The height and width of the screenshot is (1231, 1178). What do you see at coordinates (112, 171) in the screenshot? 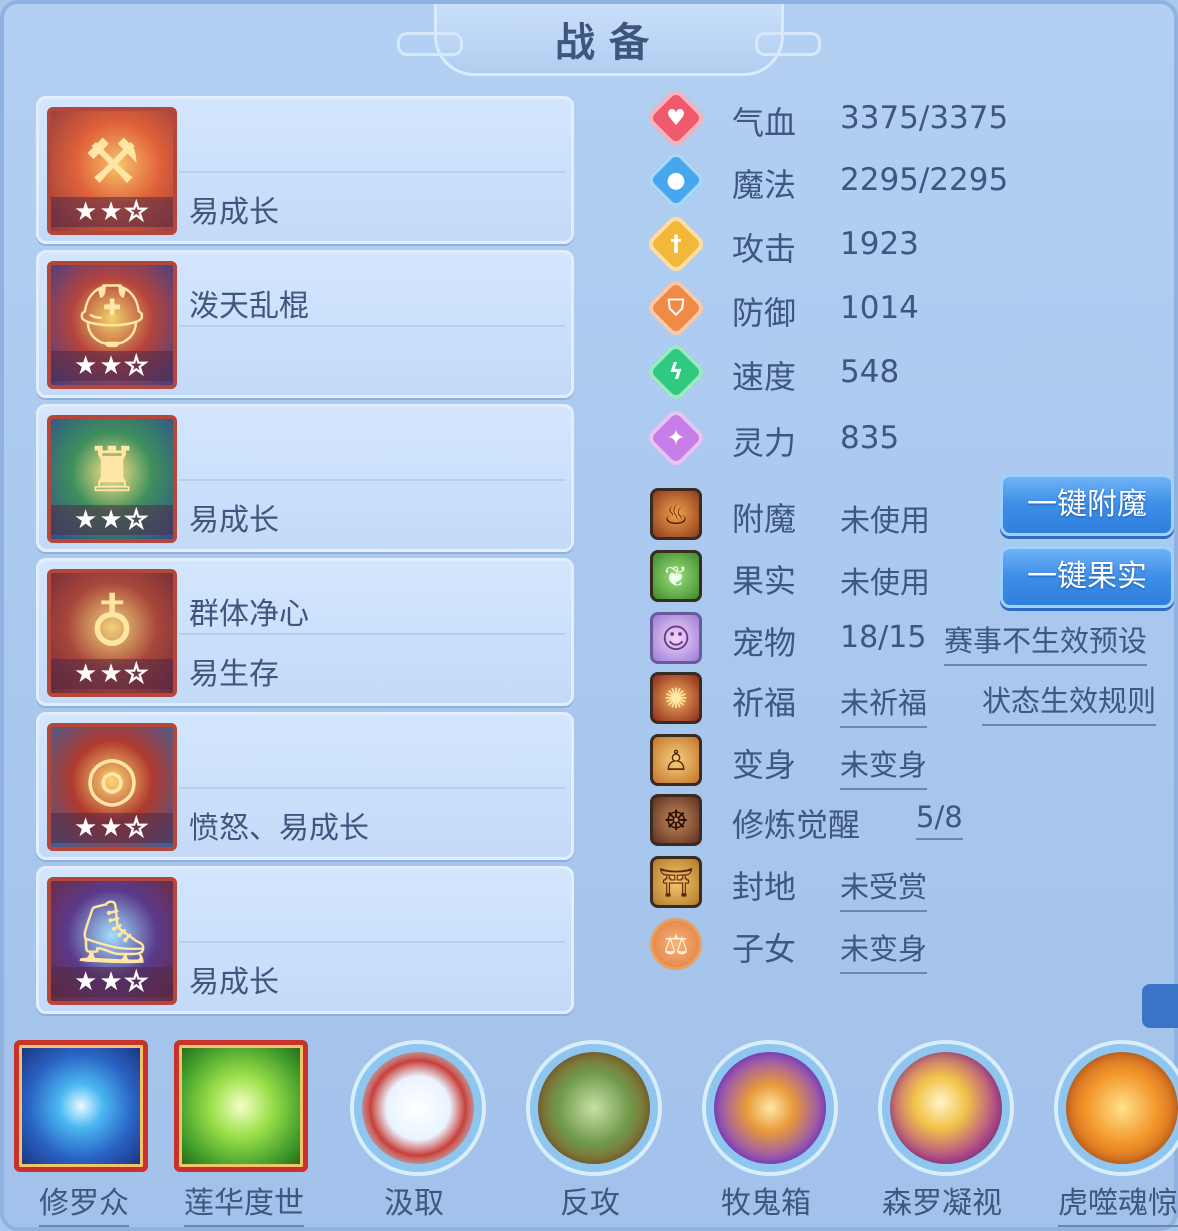
I see `weapon-icon: ⚒ ★★☆` at bounding box center [112, 171].